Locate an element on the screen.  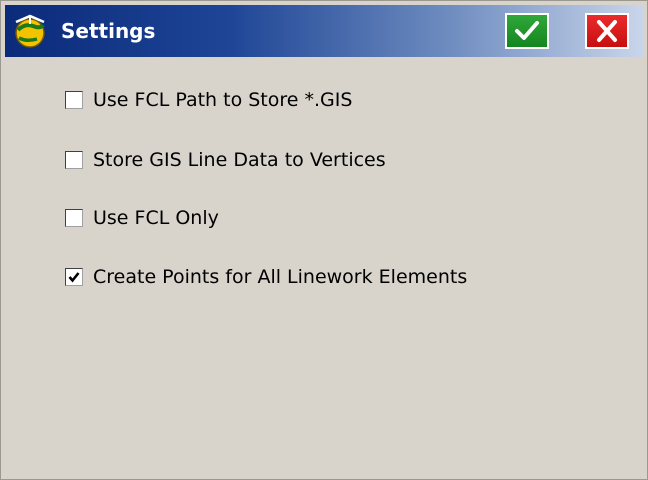
option-use-fcl-only: Use FCL Only is located at coordinates (142, 218).